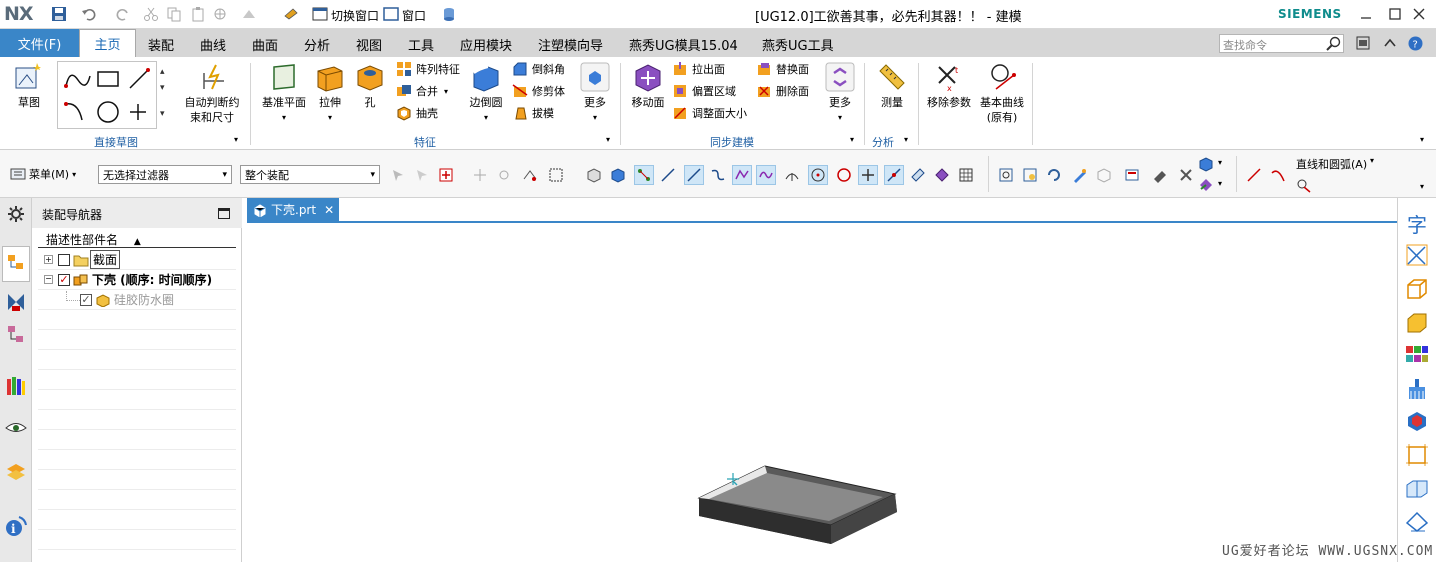  Describe the element at coordinates (1206, 165) in the screenshot. I see `orient-view-icon` at that location.